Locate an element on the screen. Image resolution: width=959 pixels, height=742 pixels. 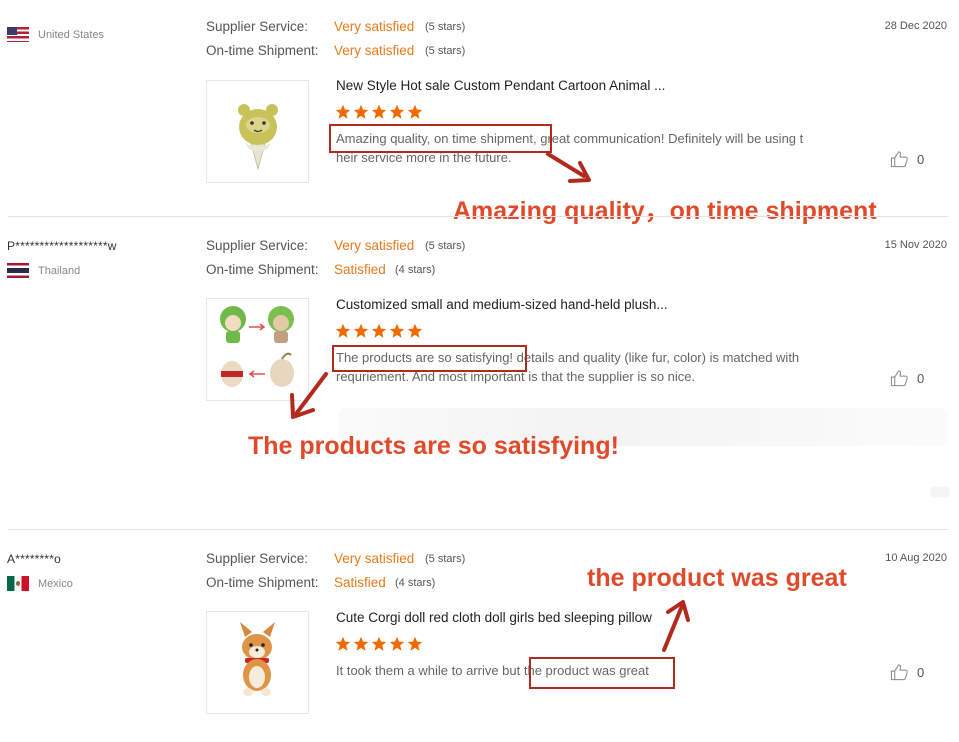
product-image-pendant is located at coordinates (258, 137).